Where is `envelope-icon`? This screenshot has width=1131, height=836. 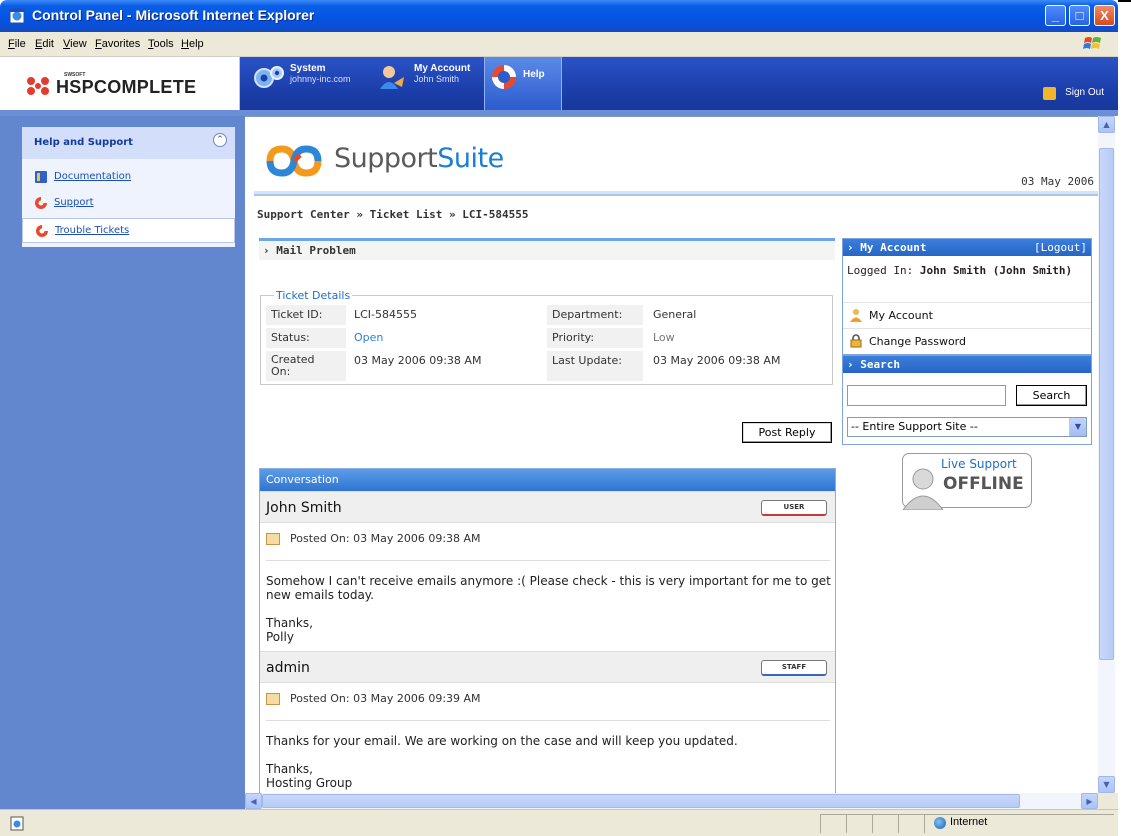 envelope-icon is located at coordinates (273, 699).